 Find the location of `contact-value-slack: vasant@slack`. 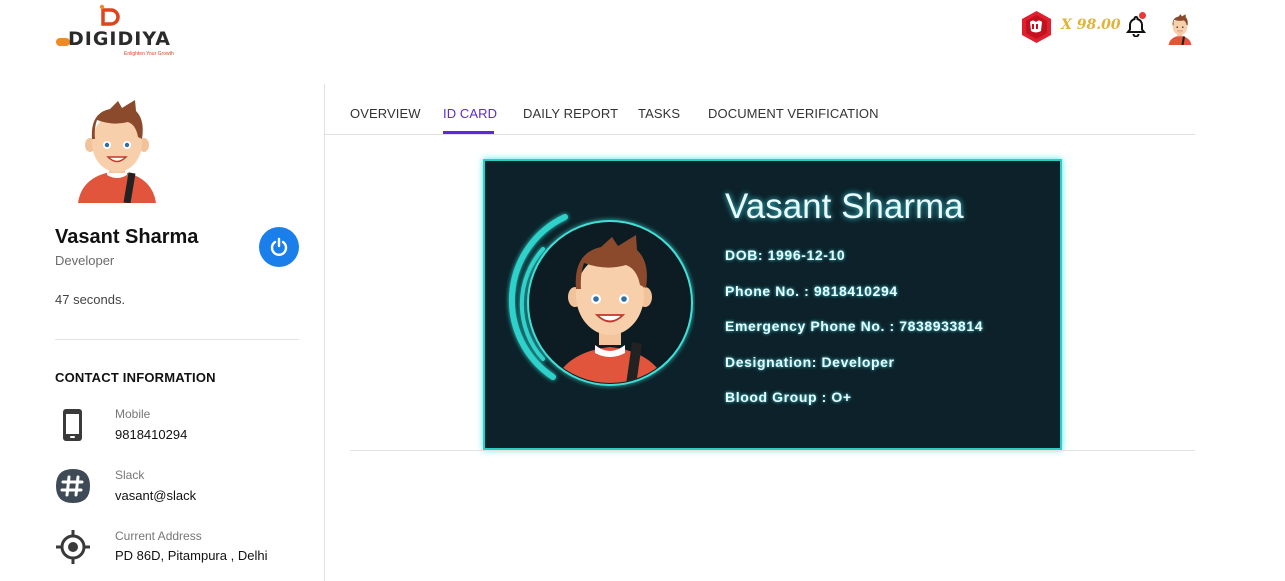

contact-value-slack: vasant@slack is located at coordinates (155, 495).